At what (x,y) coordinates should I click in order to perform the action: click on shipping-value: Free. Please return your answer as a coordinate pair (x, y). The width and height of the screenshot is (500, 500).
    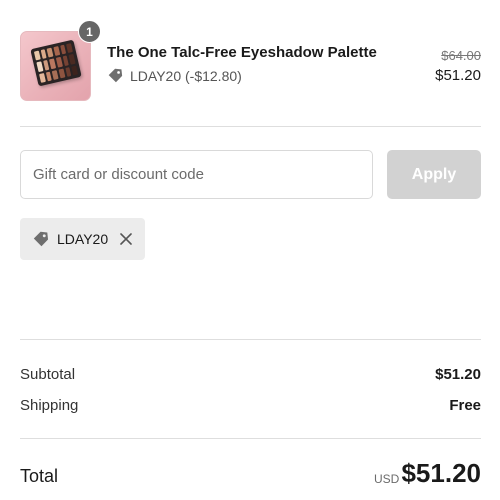
    Looking at the image, I should click on (465, 405).